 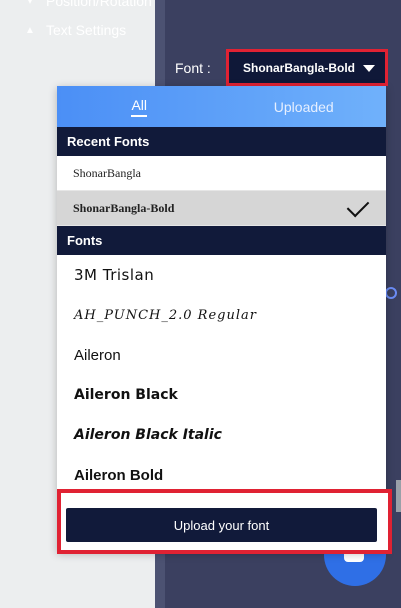 I want to click on scrollbar, so click(x=398, y=496).